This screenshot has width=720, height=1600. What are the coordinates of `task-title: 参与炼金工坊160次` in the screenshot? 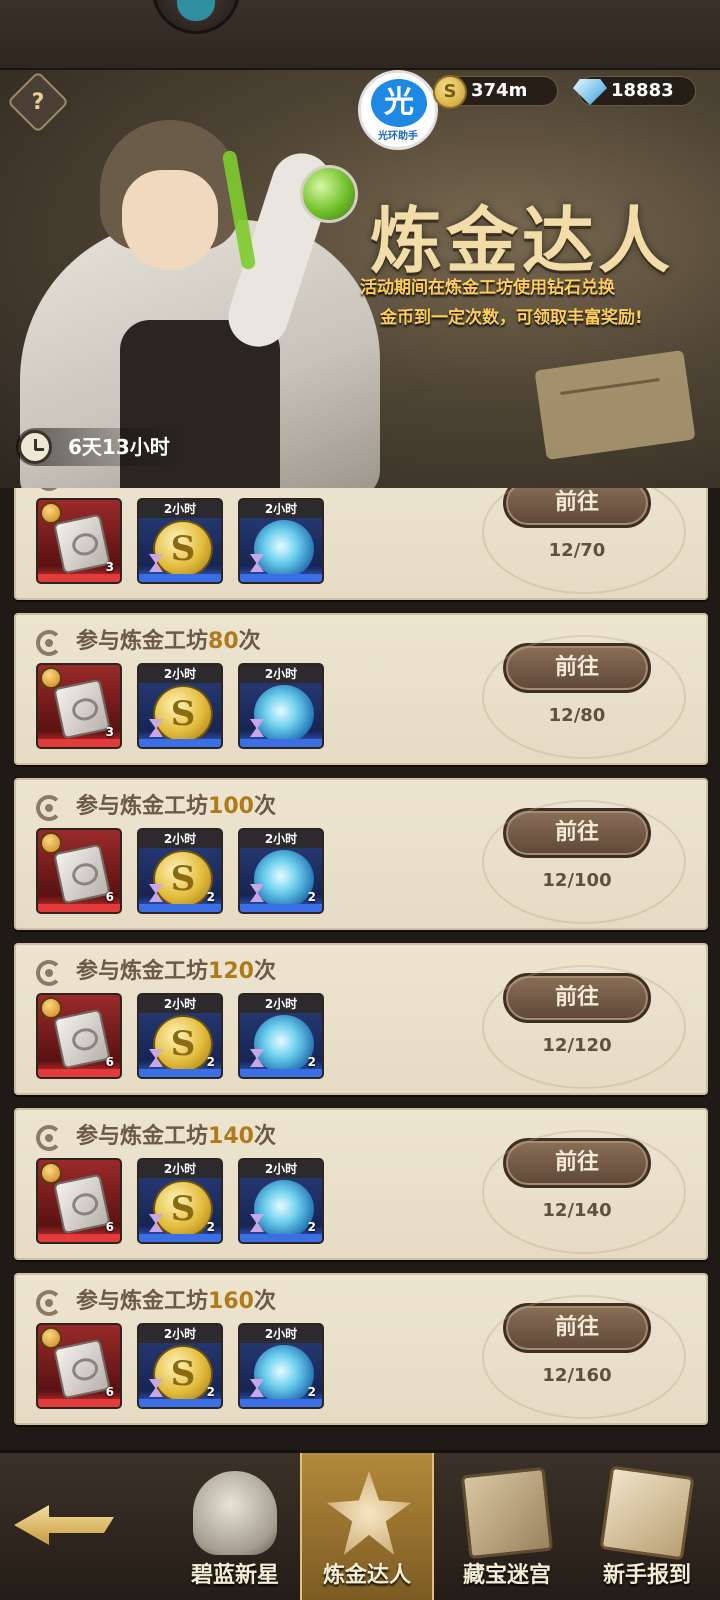 It's located at (156, 1302).